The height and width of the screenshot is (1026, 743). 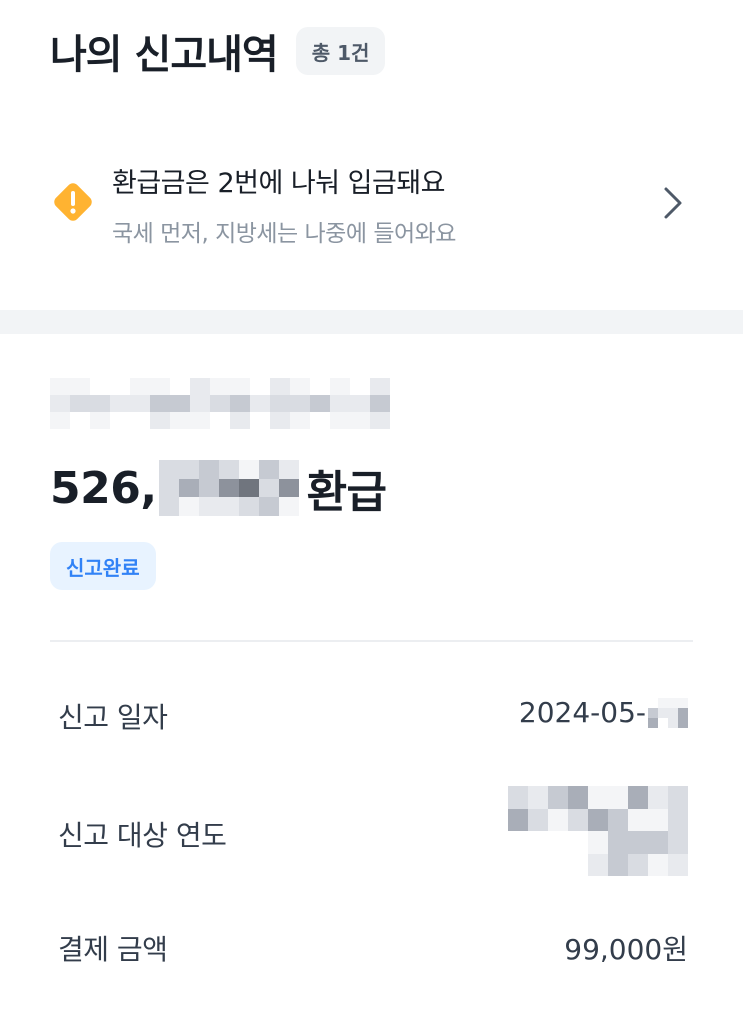 What do you see at coordinates (626, 949) in the screenshot?
I see `payment-value: 99,000원` at bounding box center [626, 949].